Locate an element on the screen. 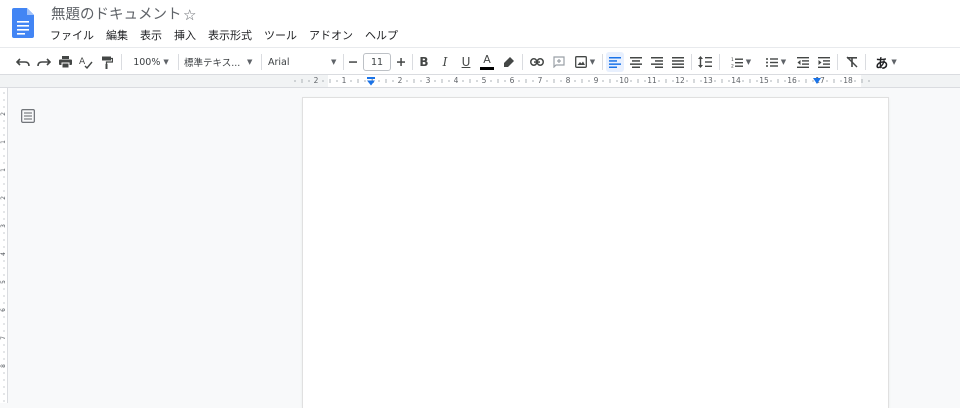 Image resolution: width=960 pixels, height=408 pixels. bulleted-list-icon: ▼ is located at coordinates (776, 62).